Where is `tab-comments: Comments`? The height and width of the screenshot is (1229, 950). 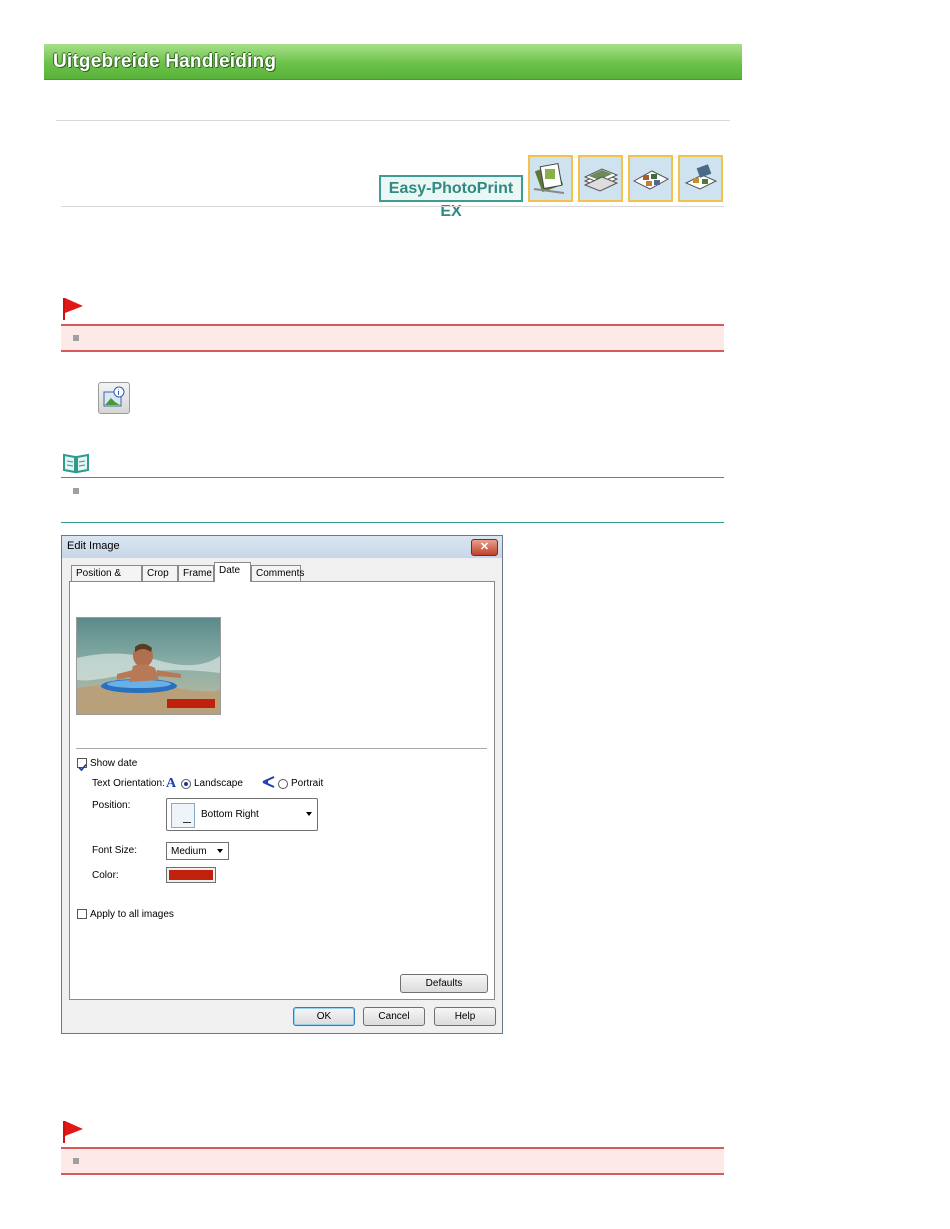
tab-comments: Comments is located at coordinates (277, 573).